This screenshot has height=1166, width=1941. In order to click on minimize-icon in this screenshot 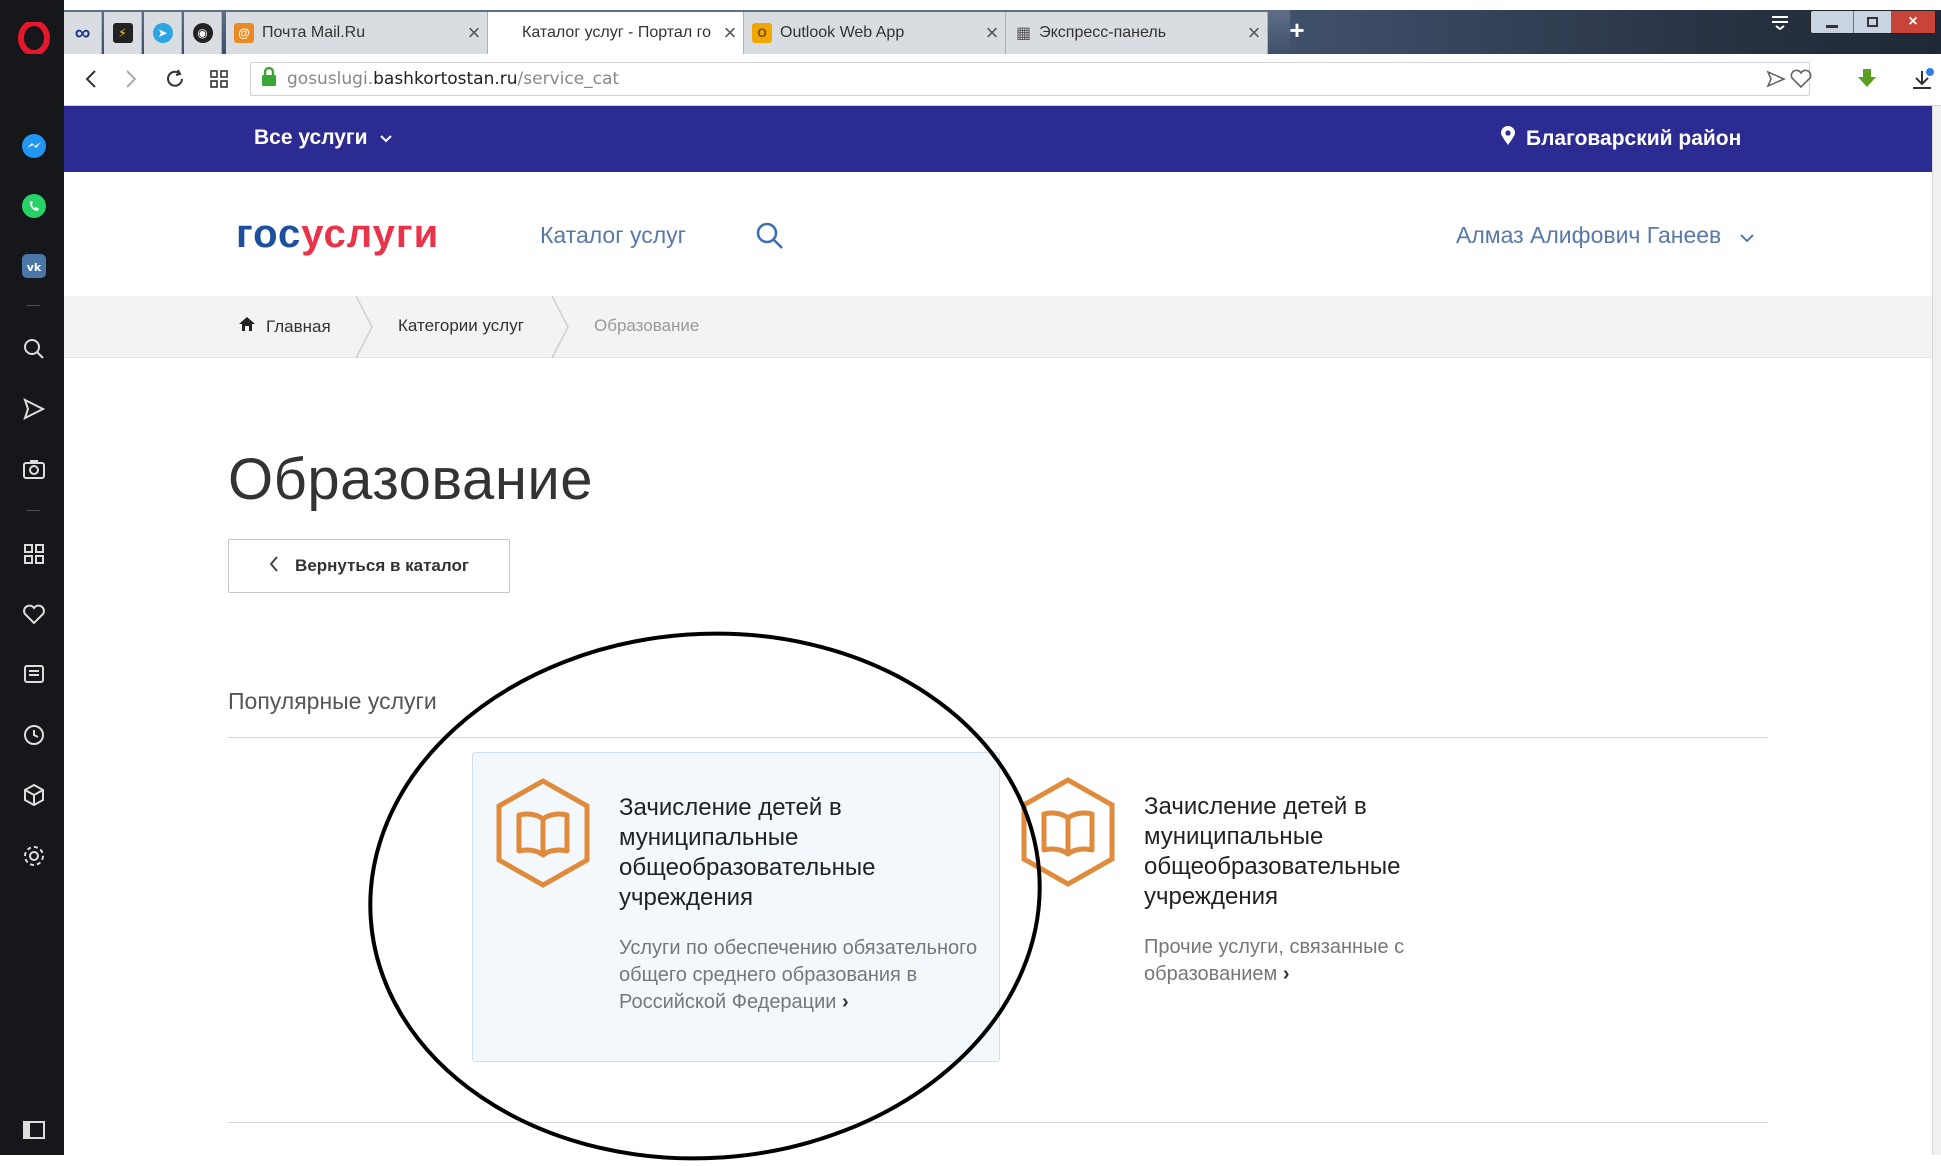, I will do `click(1832, 22)`.